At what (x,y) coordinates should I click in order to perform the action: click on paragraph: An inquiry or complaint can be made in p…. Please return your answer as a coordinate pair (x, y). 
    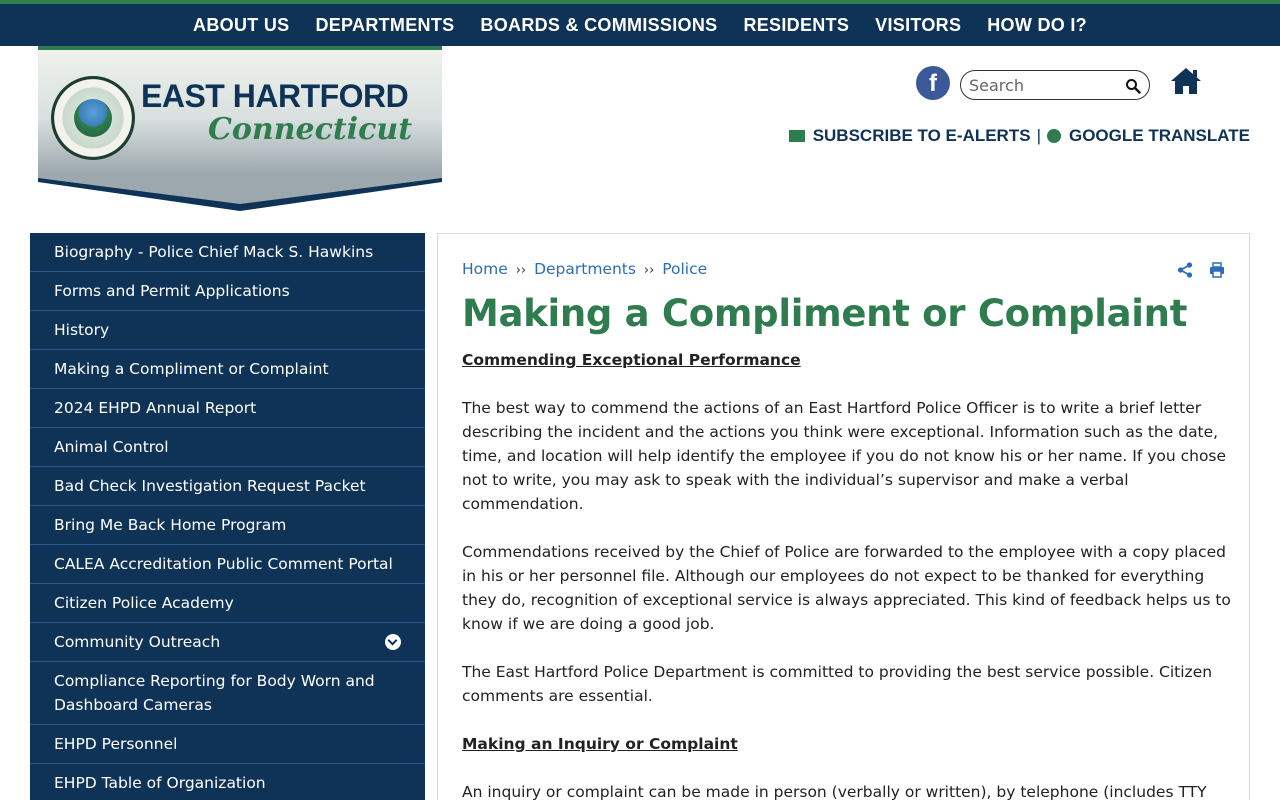
    Looking at the image, I should click on (834, 791).